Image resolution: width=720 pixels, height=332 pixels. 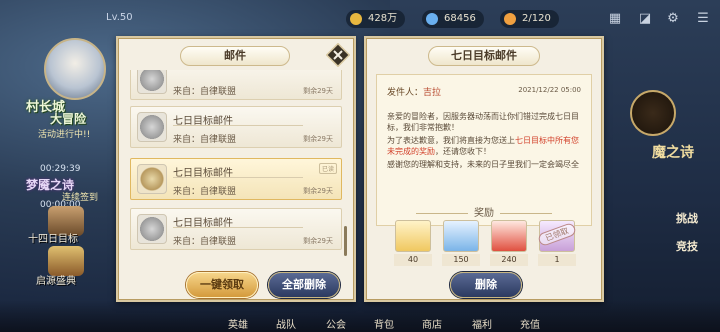 What do you see at coordinates (432, 93) in the screenshot?
I see `sender-name: 吉拉` at bounding box center [432, 93].